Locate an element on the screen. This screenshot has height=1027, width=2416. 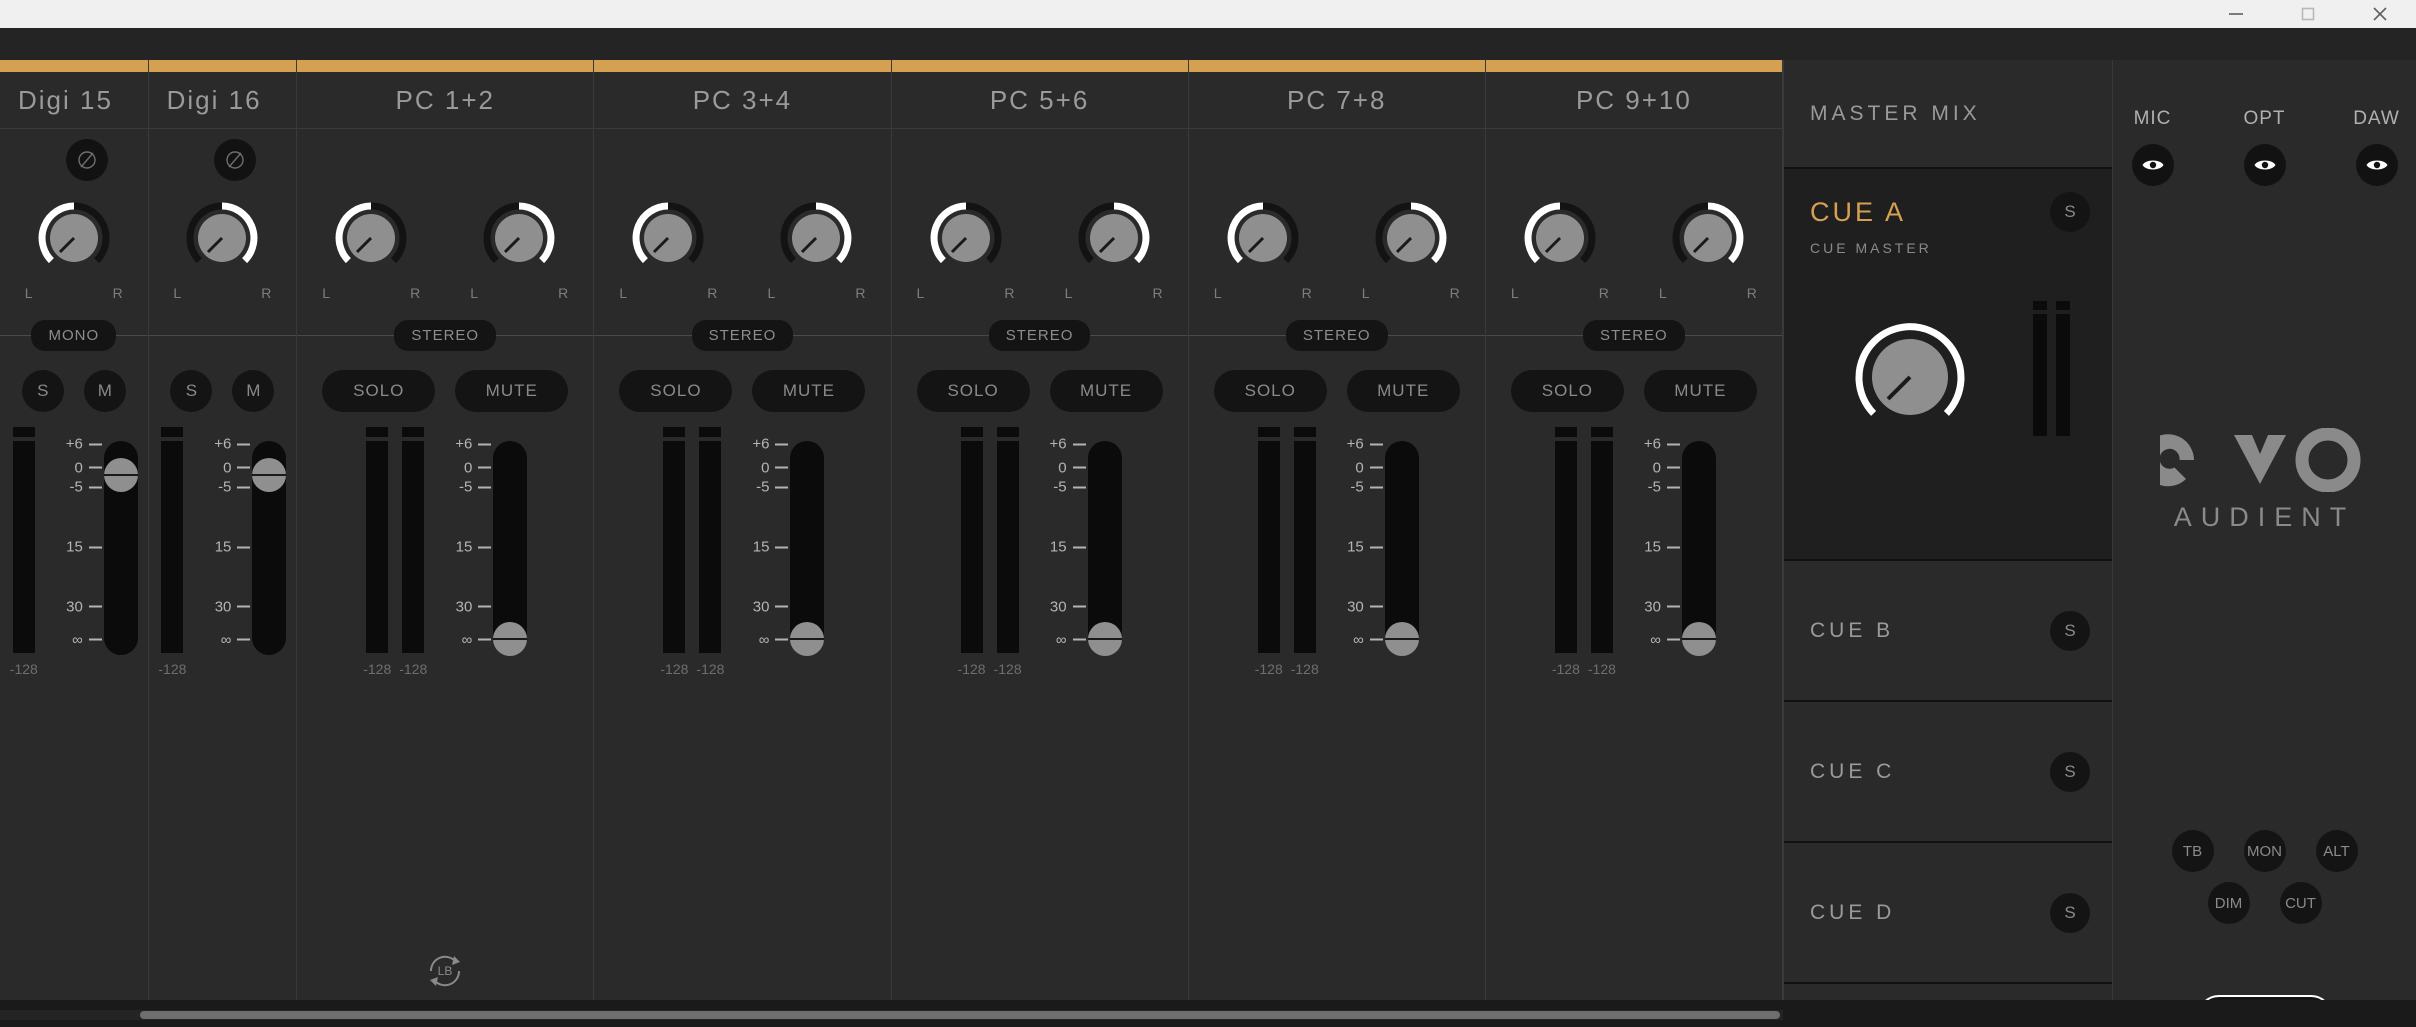
monitor-cut-button: CUT is located at coordinates (2300, 903).